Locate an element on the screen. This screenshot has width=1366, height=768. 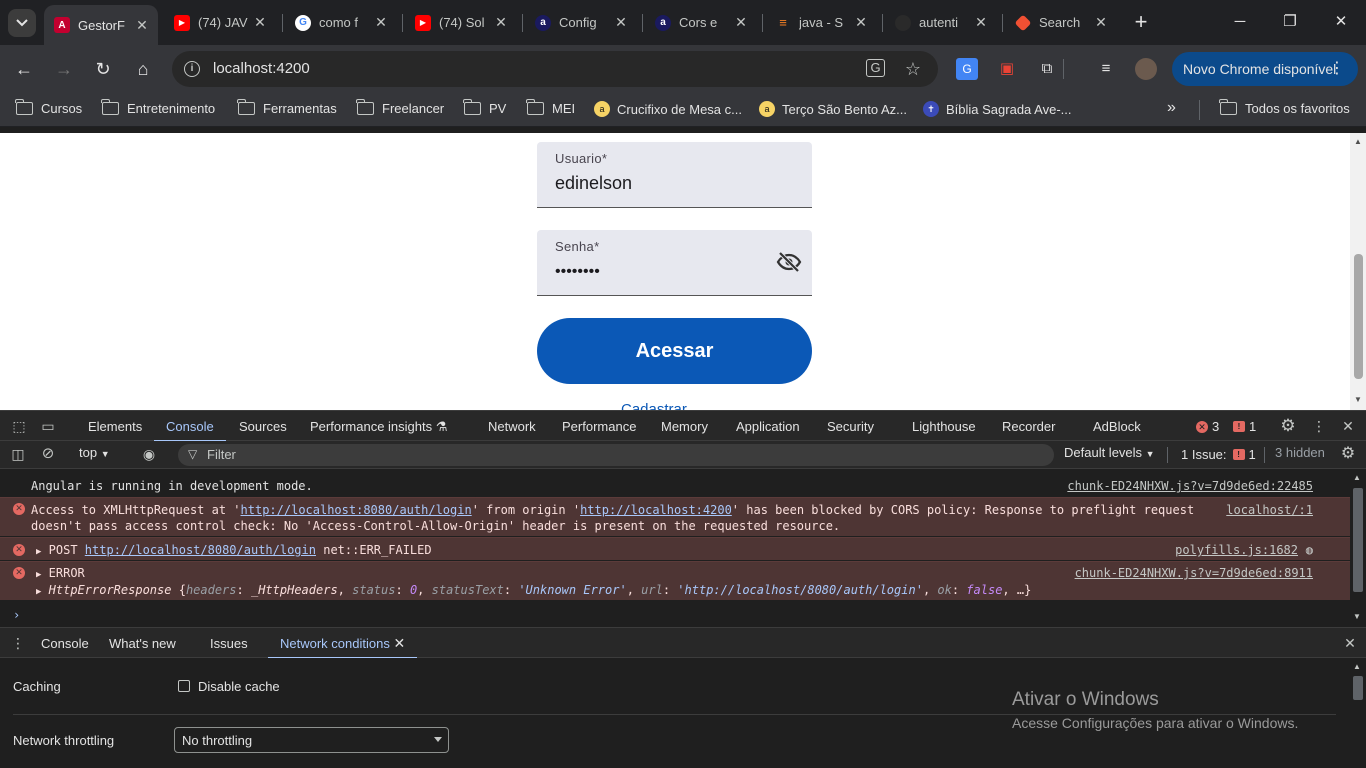
more-vertical-icon: ⋮ is located at coordinates (1319, 426).